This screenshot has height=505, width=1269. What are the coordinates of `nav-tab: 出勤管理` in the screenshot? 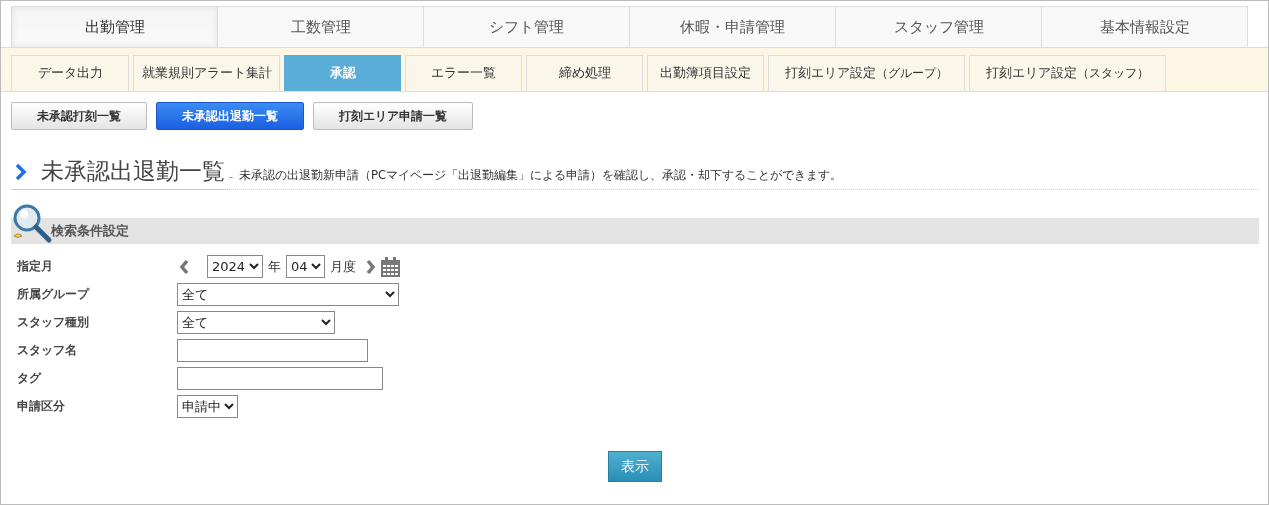 It's located at (114, 26).